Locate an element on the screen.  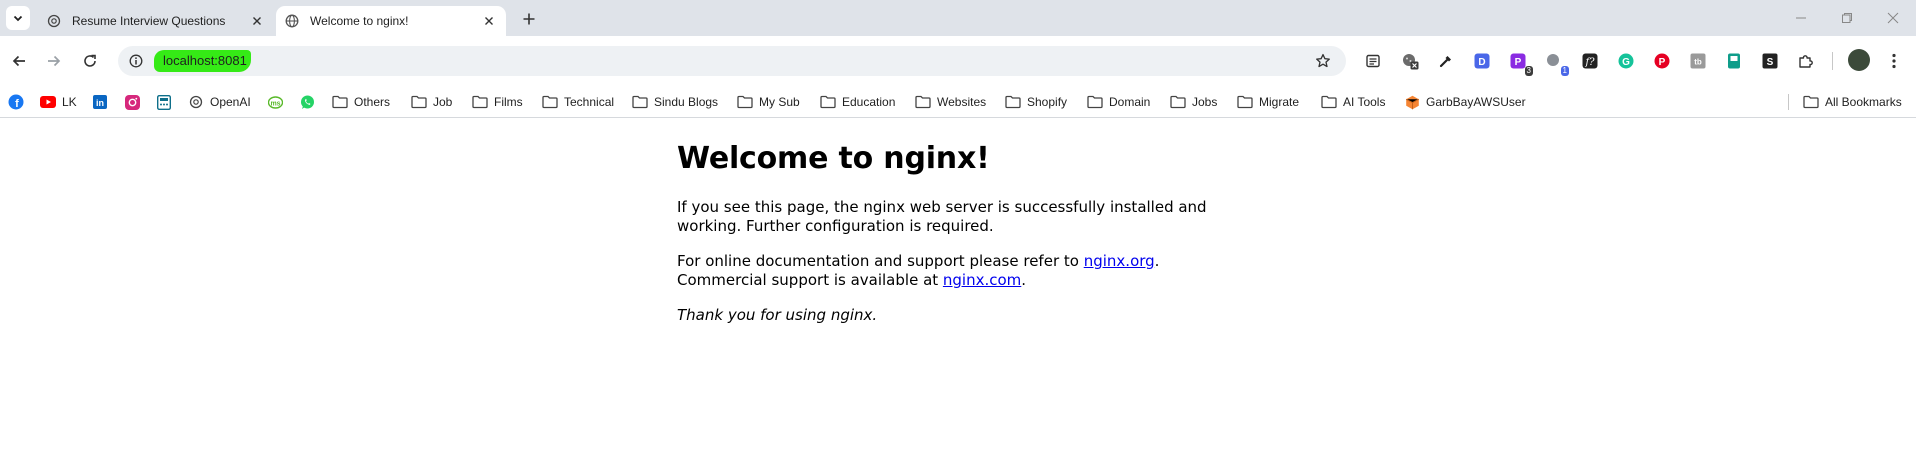
bookmark-folder-domain: Domain is located at coordinates (1118, 102).